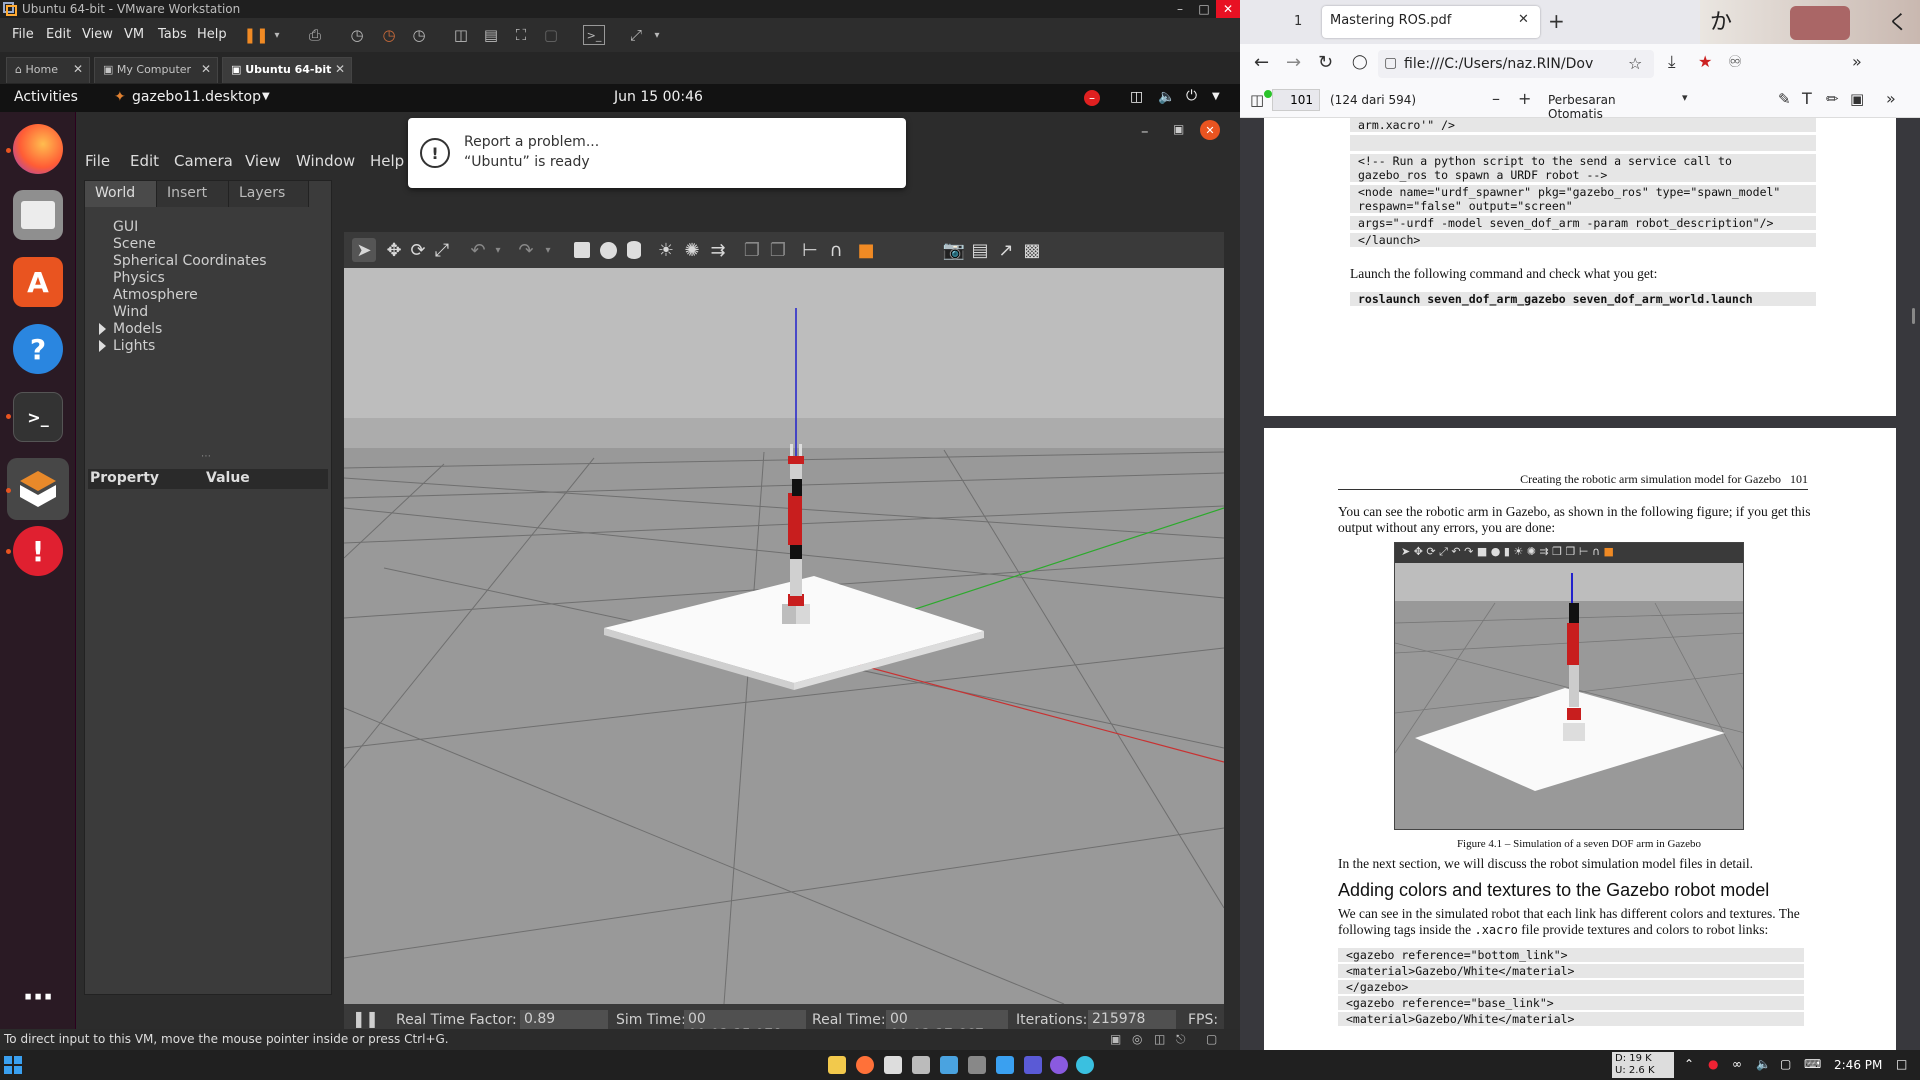 The width and height of the screenshot is (1920, 1080). What do you see at coordinates (1204, 9) in the screenshot?
I see `maximize-icon: □` at bounding box center [1204, 9].